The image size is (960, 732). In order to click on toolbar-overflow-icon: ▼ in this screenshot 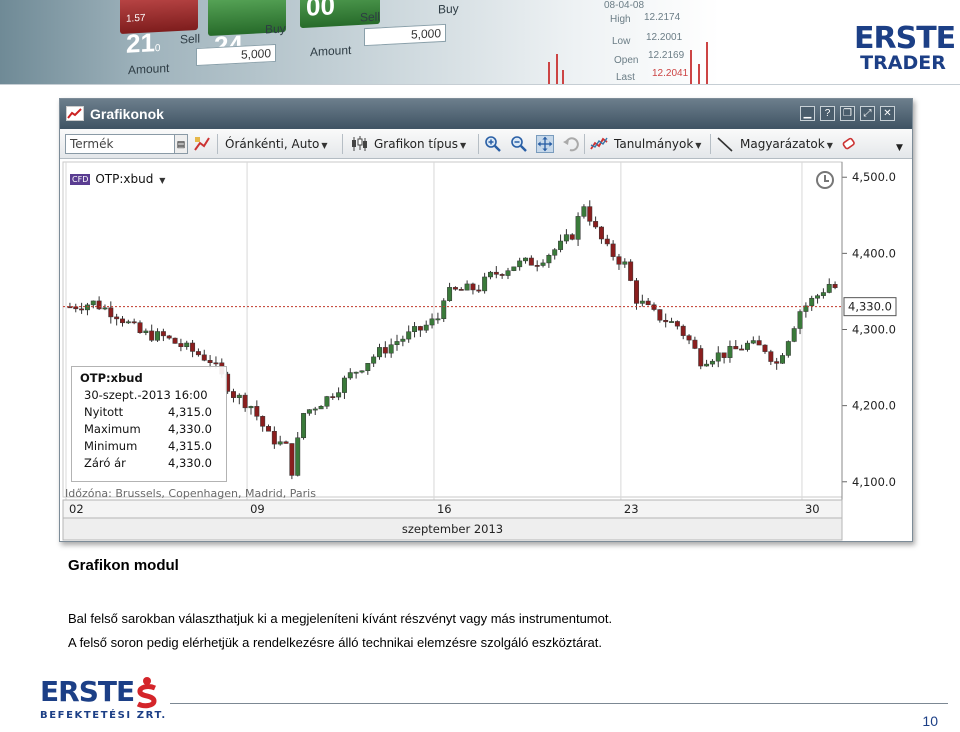, I will do `click(899, 148)`.